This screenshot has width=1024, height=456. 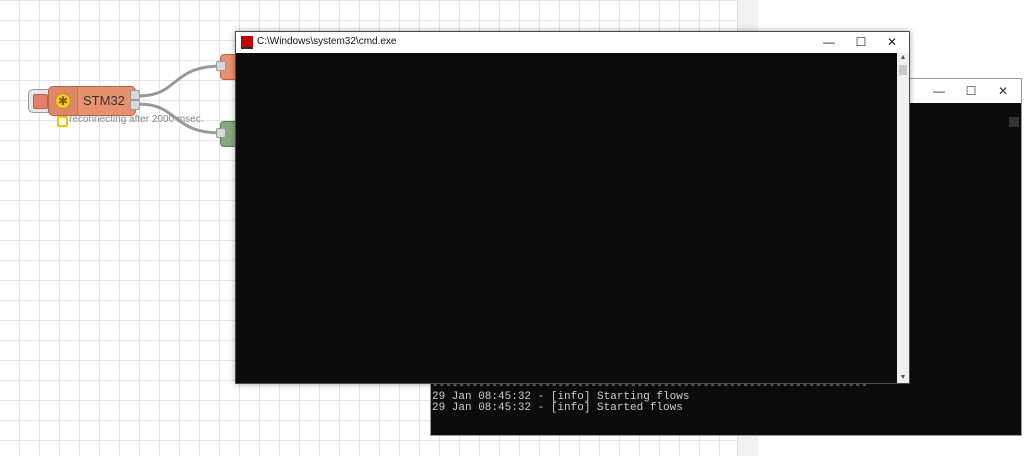 I want to click on node-status-text: reconnecting after 2000 msec., so click(x=136, y=119).